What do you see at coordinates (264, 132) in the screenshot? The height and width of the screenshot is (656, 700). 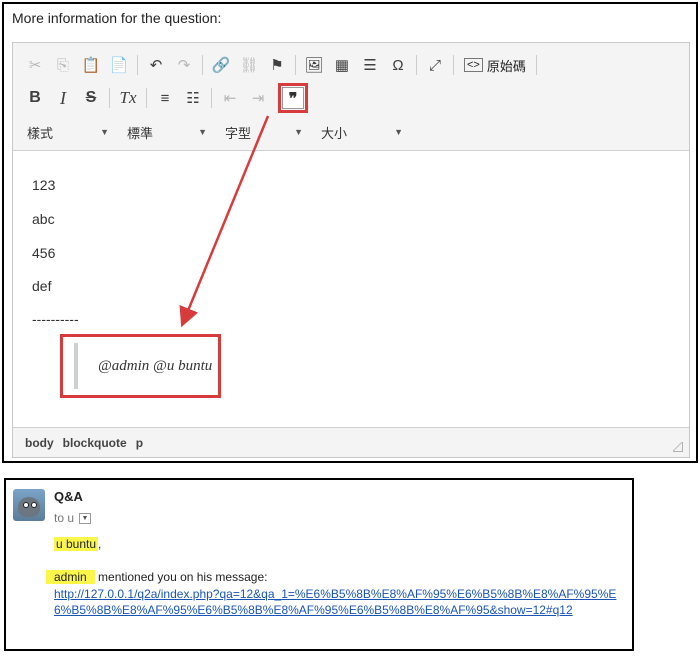 I see `font-dropdown: 字型 ▼` at bounding box center [264, 132].